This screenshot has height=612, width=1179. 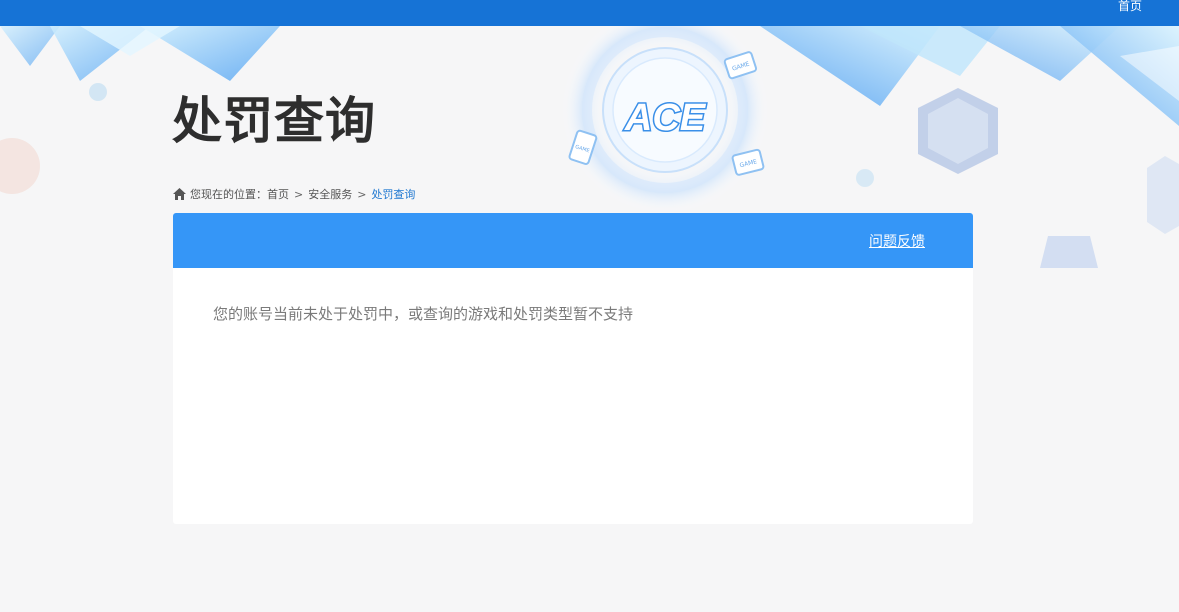 I want to click on home-icon, so click(x=179, y=194).